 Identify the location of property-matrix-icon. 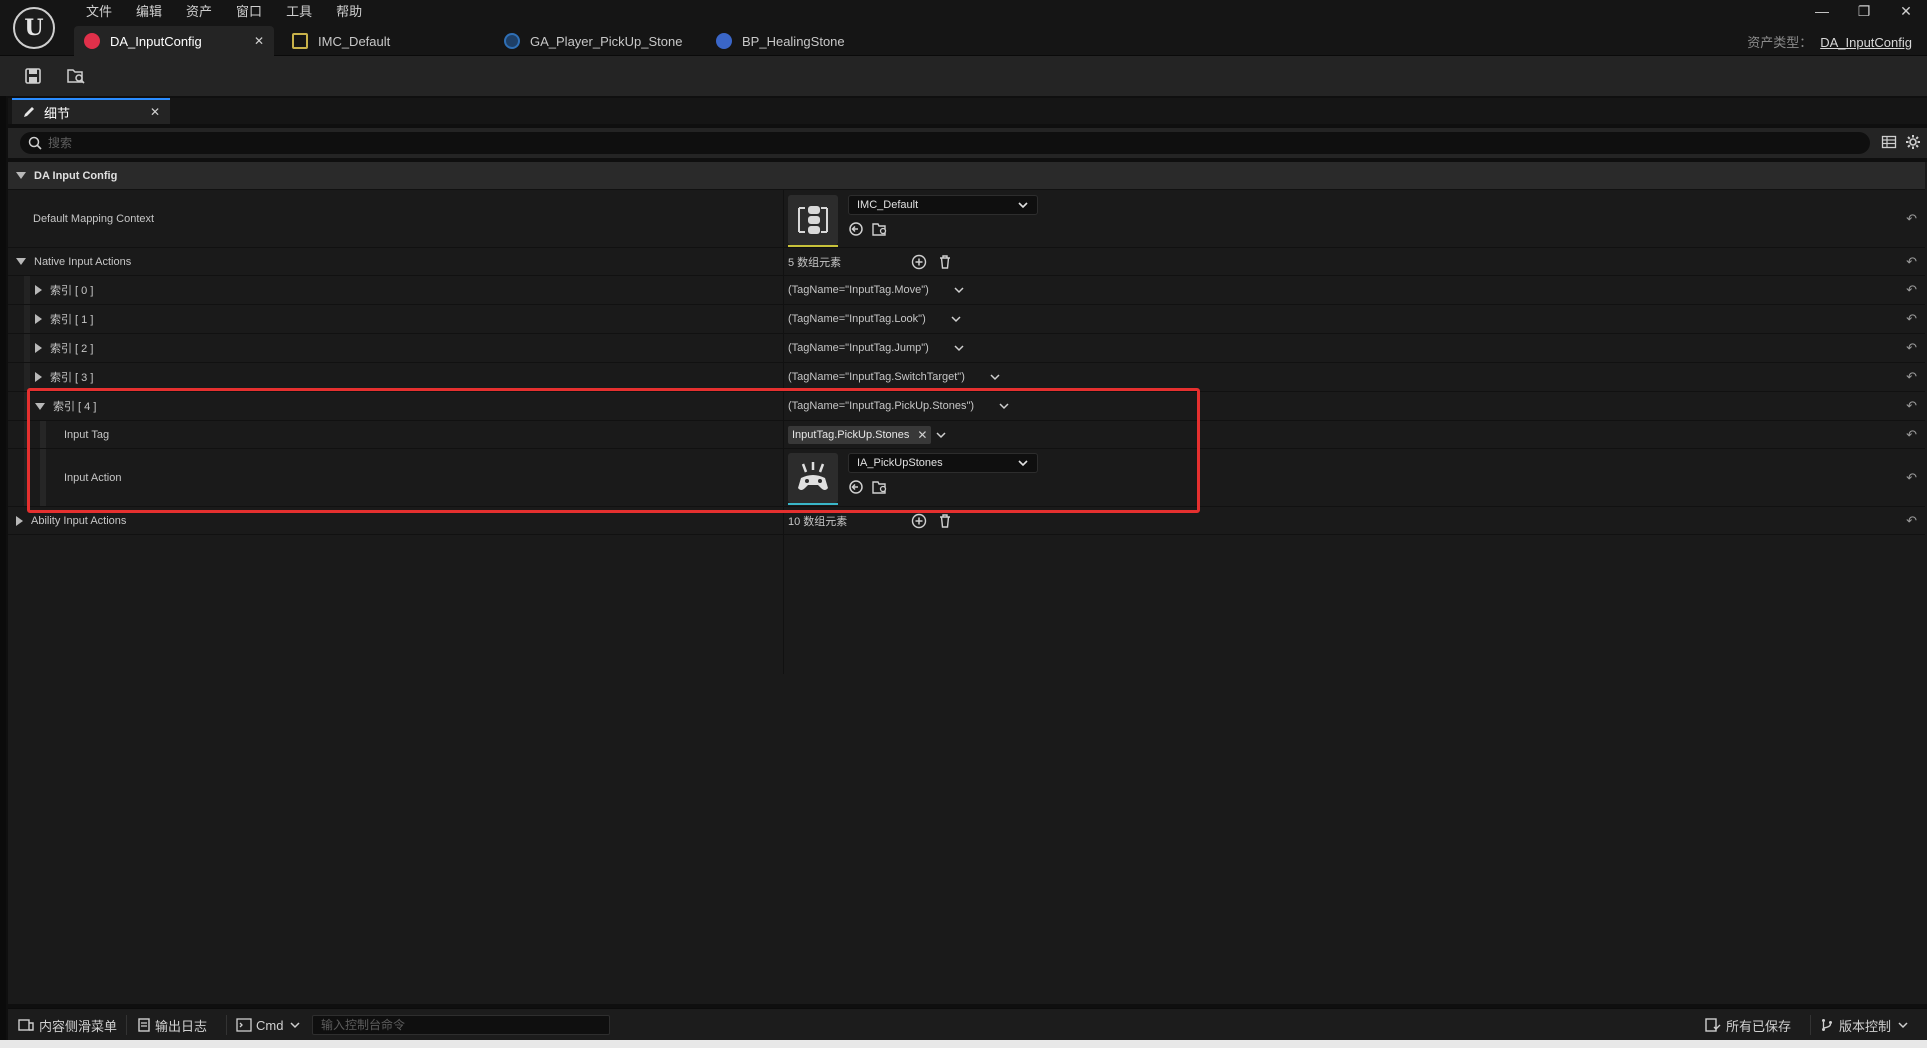
(1889, 142).